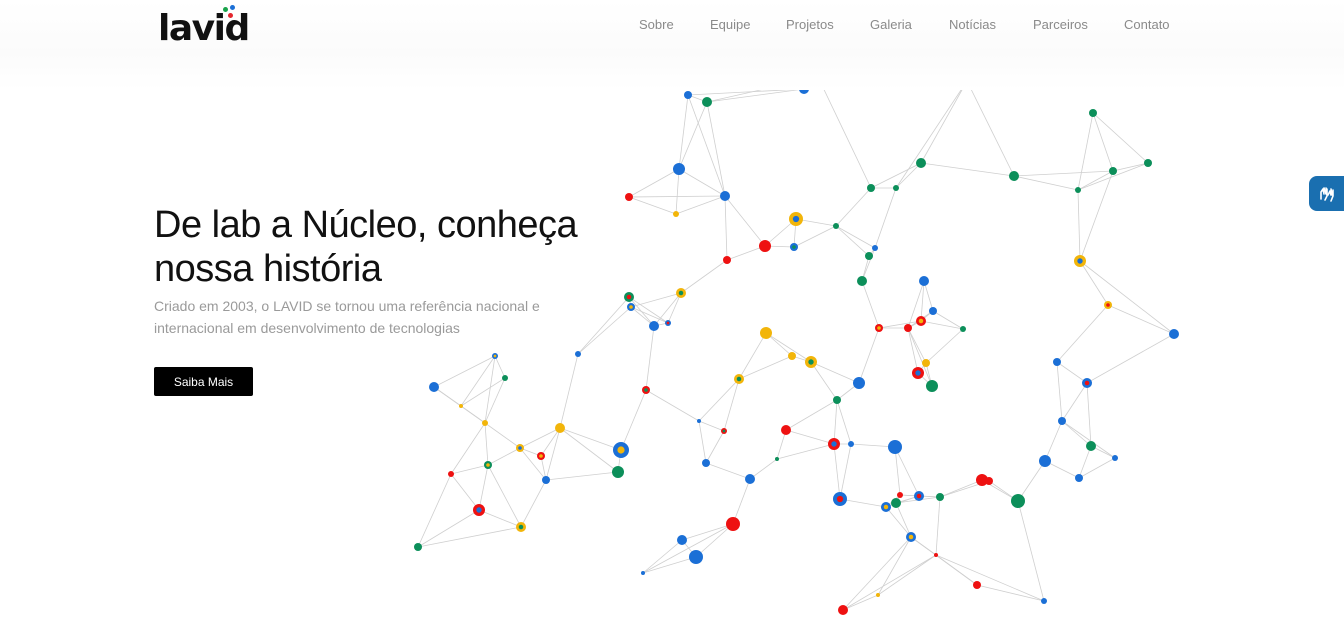  What do you see at coordinates (656, 25) in the screenshot?
I see `nav-item-sobre: Sobre` at bounding box center [656, 25].